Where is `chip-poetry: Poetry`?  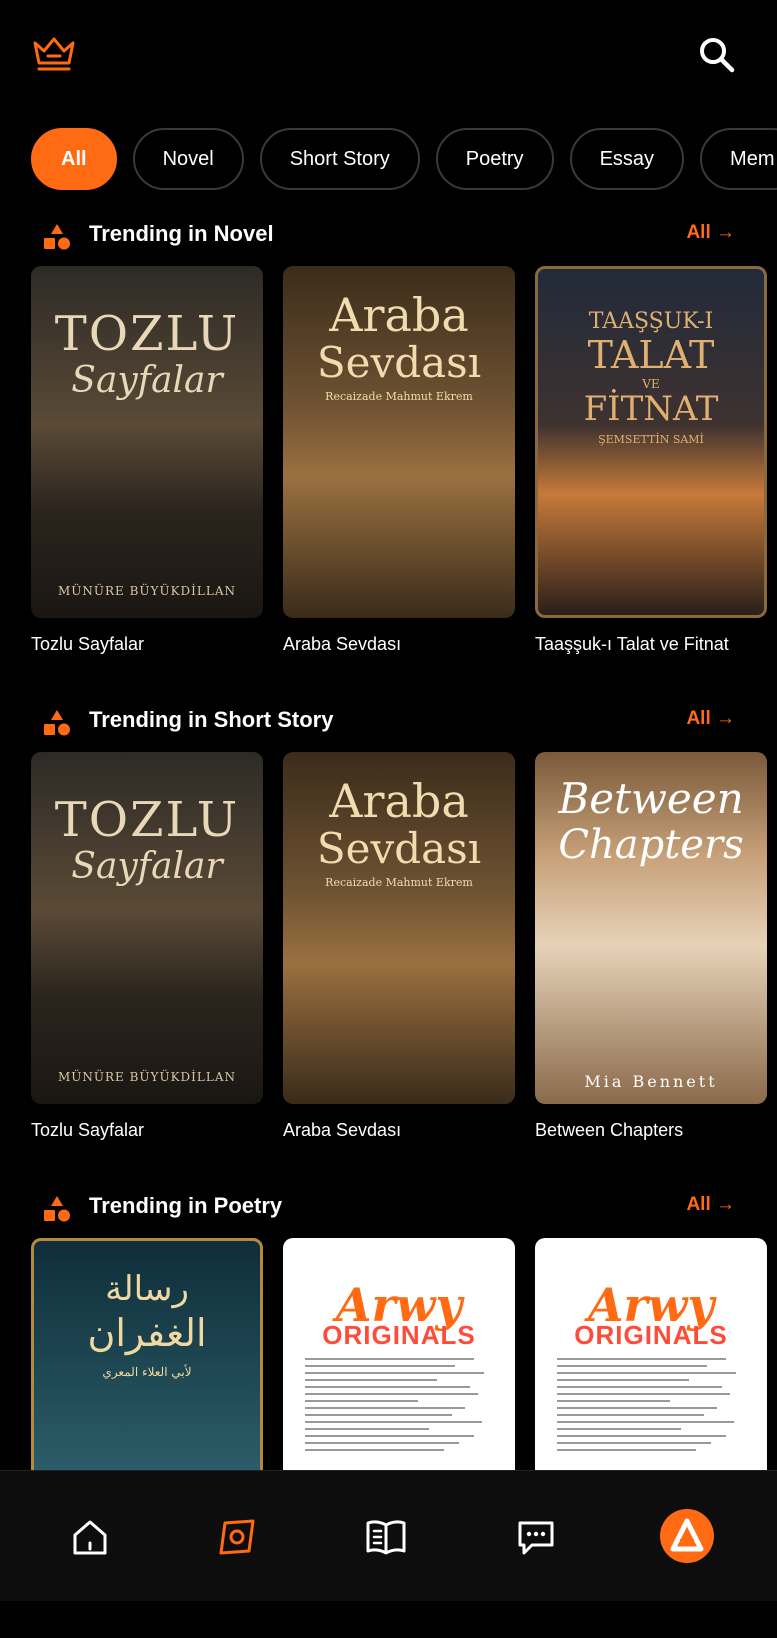 chip-poetry: Poetry is located at coordinates (494, 159).